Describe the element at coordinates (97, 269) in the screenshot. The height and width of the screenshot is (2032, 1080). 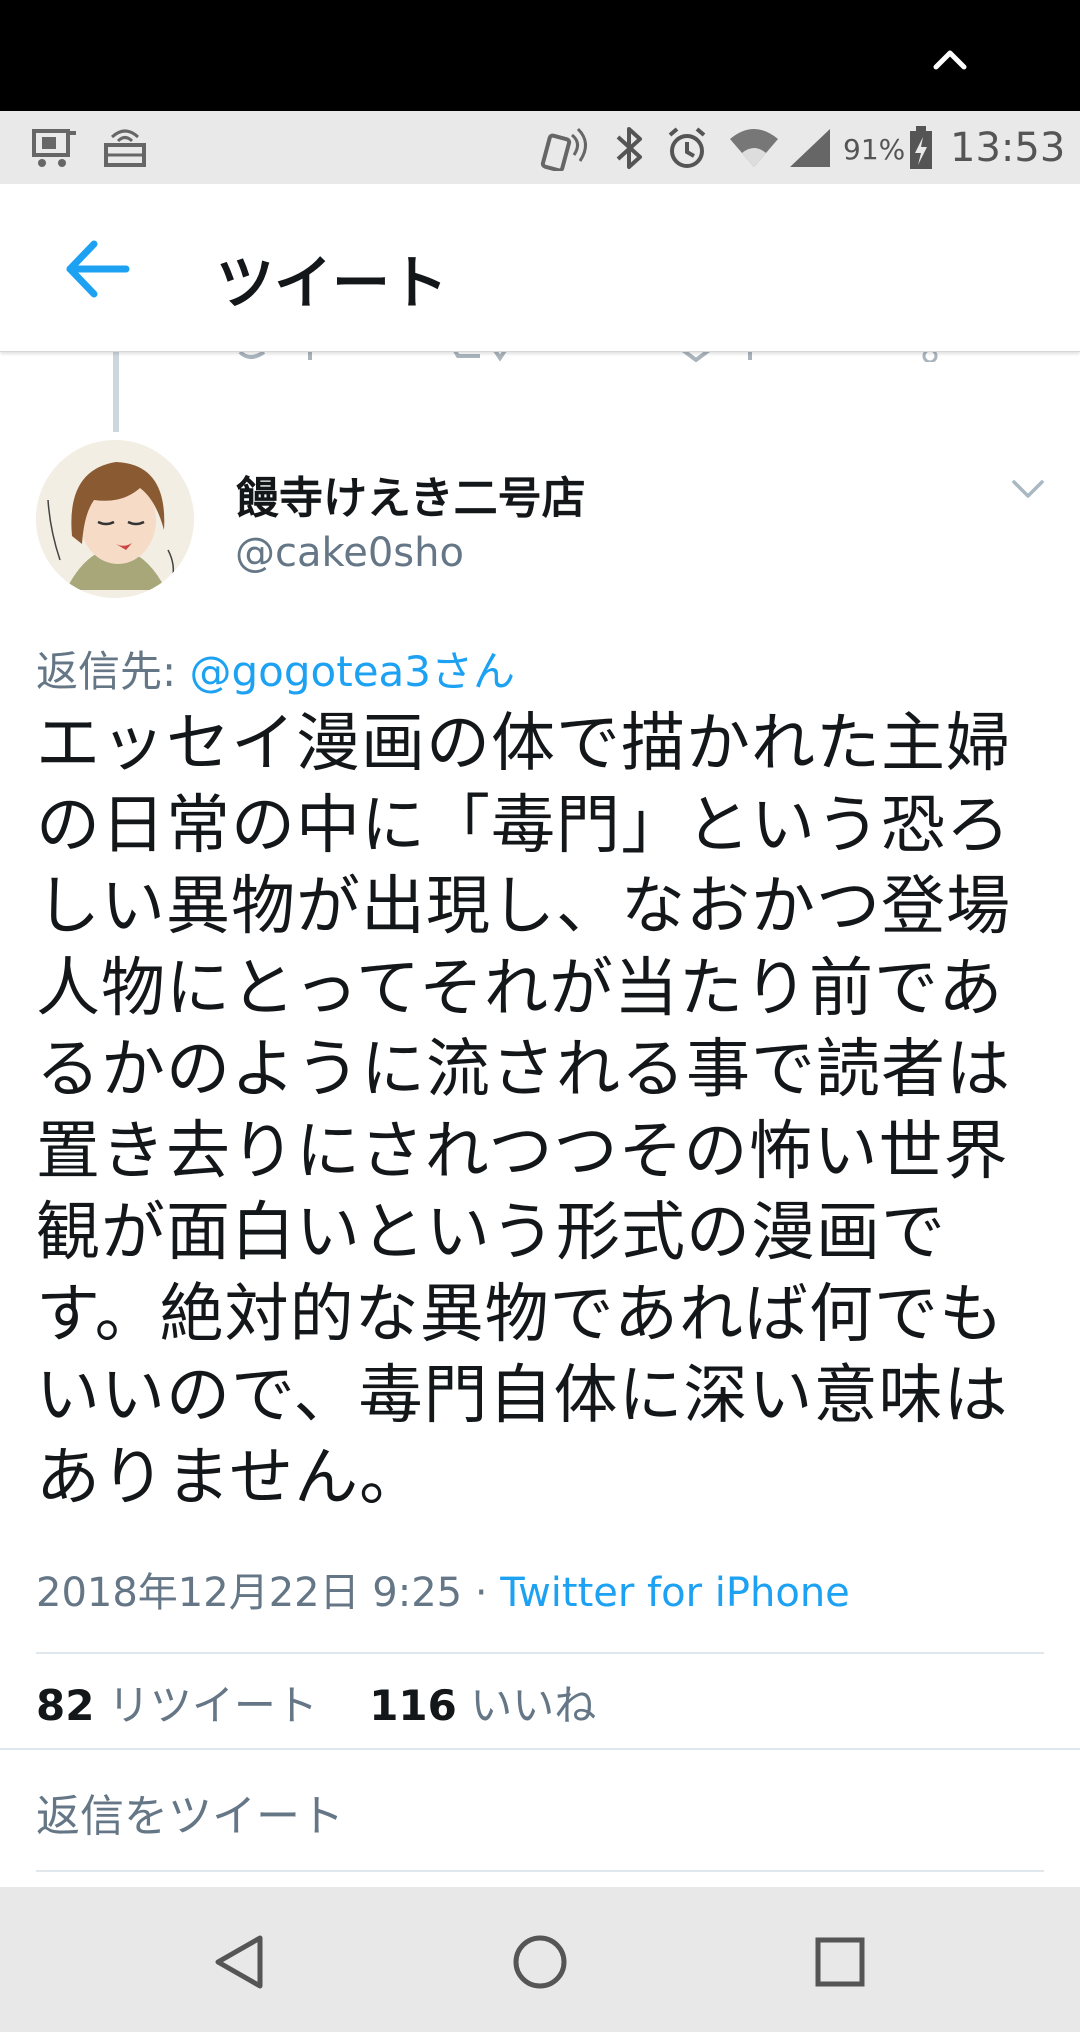
I see `arrow-left-icon` at that location.